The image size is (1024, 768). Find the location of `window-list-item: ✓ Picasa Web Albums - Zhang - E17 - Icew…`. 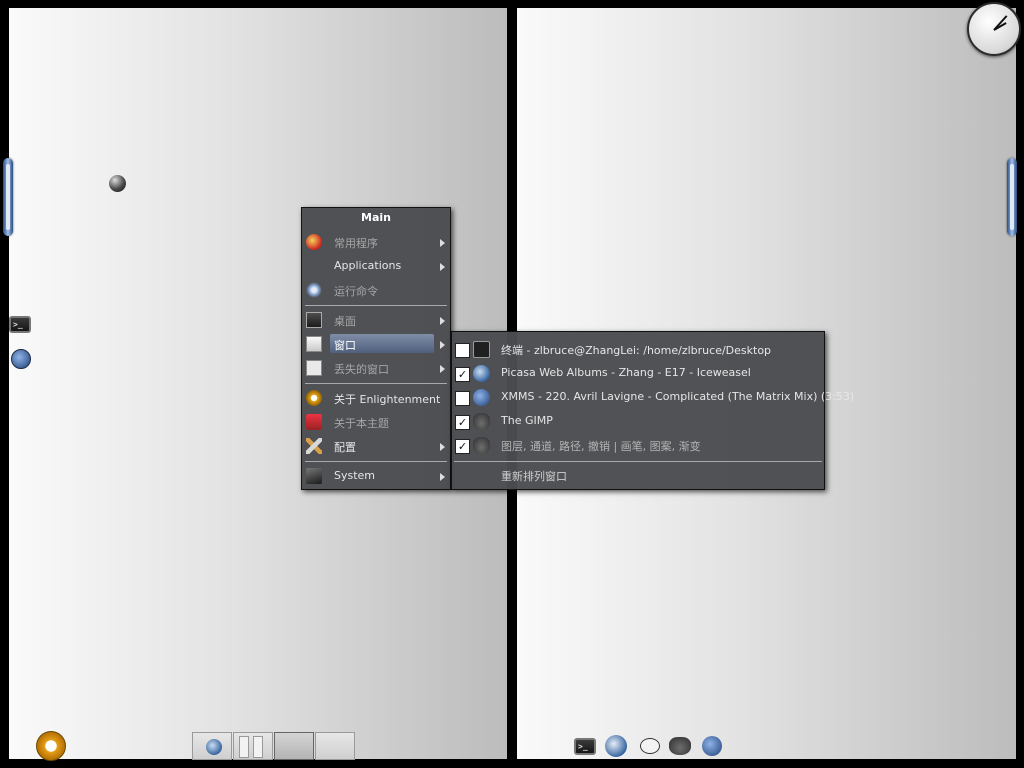

window-list-item: ✓ Picasa Web Albums - Zhang - E17 - Icew… is located at coordinates (638, 373).